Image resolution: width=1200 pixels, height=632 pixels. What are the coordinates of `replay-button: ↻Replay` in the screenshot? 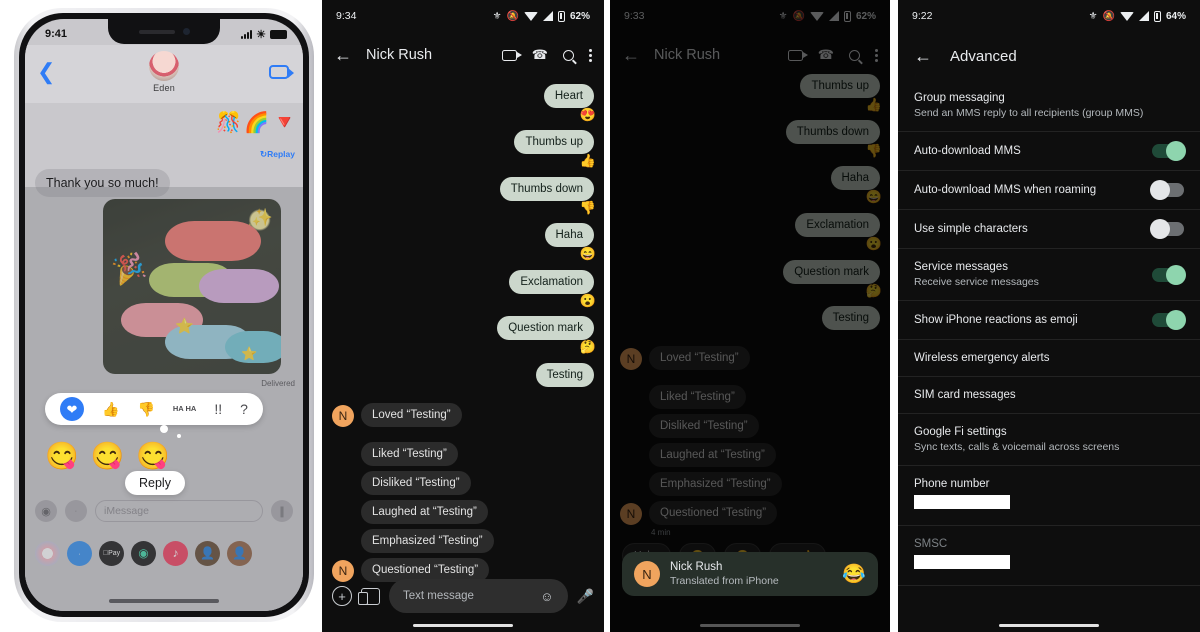 It's located at (277, 154).